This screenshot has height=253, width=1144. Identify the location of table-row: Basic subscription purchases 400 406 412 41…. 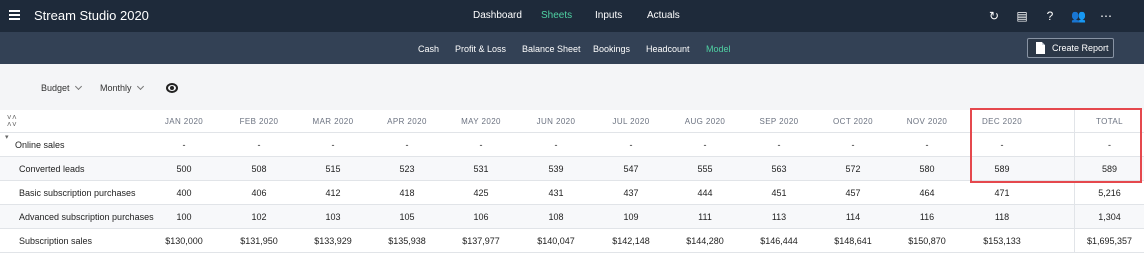
(572, 193).